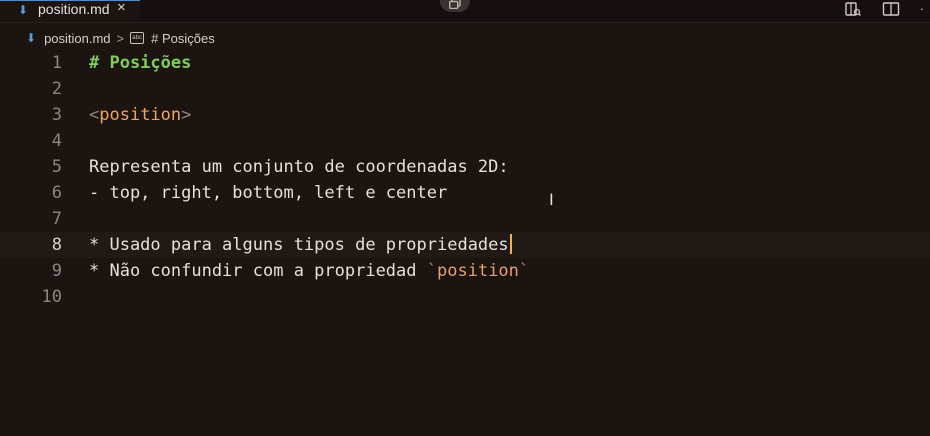  I want to click on breadcrumb: ⬇ position.md > abc # Posições, so click(120, 38).